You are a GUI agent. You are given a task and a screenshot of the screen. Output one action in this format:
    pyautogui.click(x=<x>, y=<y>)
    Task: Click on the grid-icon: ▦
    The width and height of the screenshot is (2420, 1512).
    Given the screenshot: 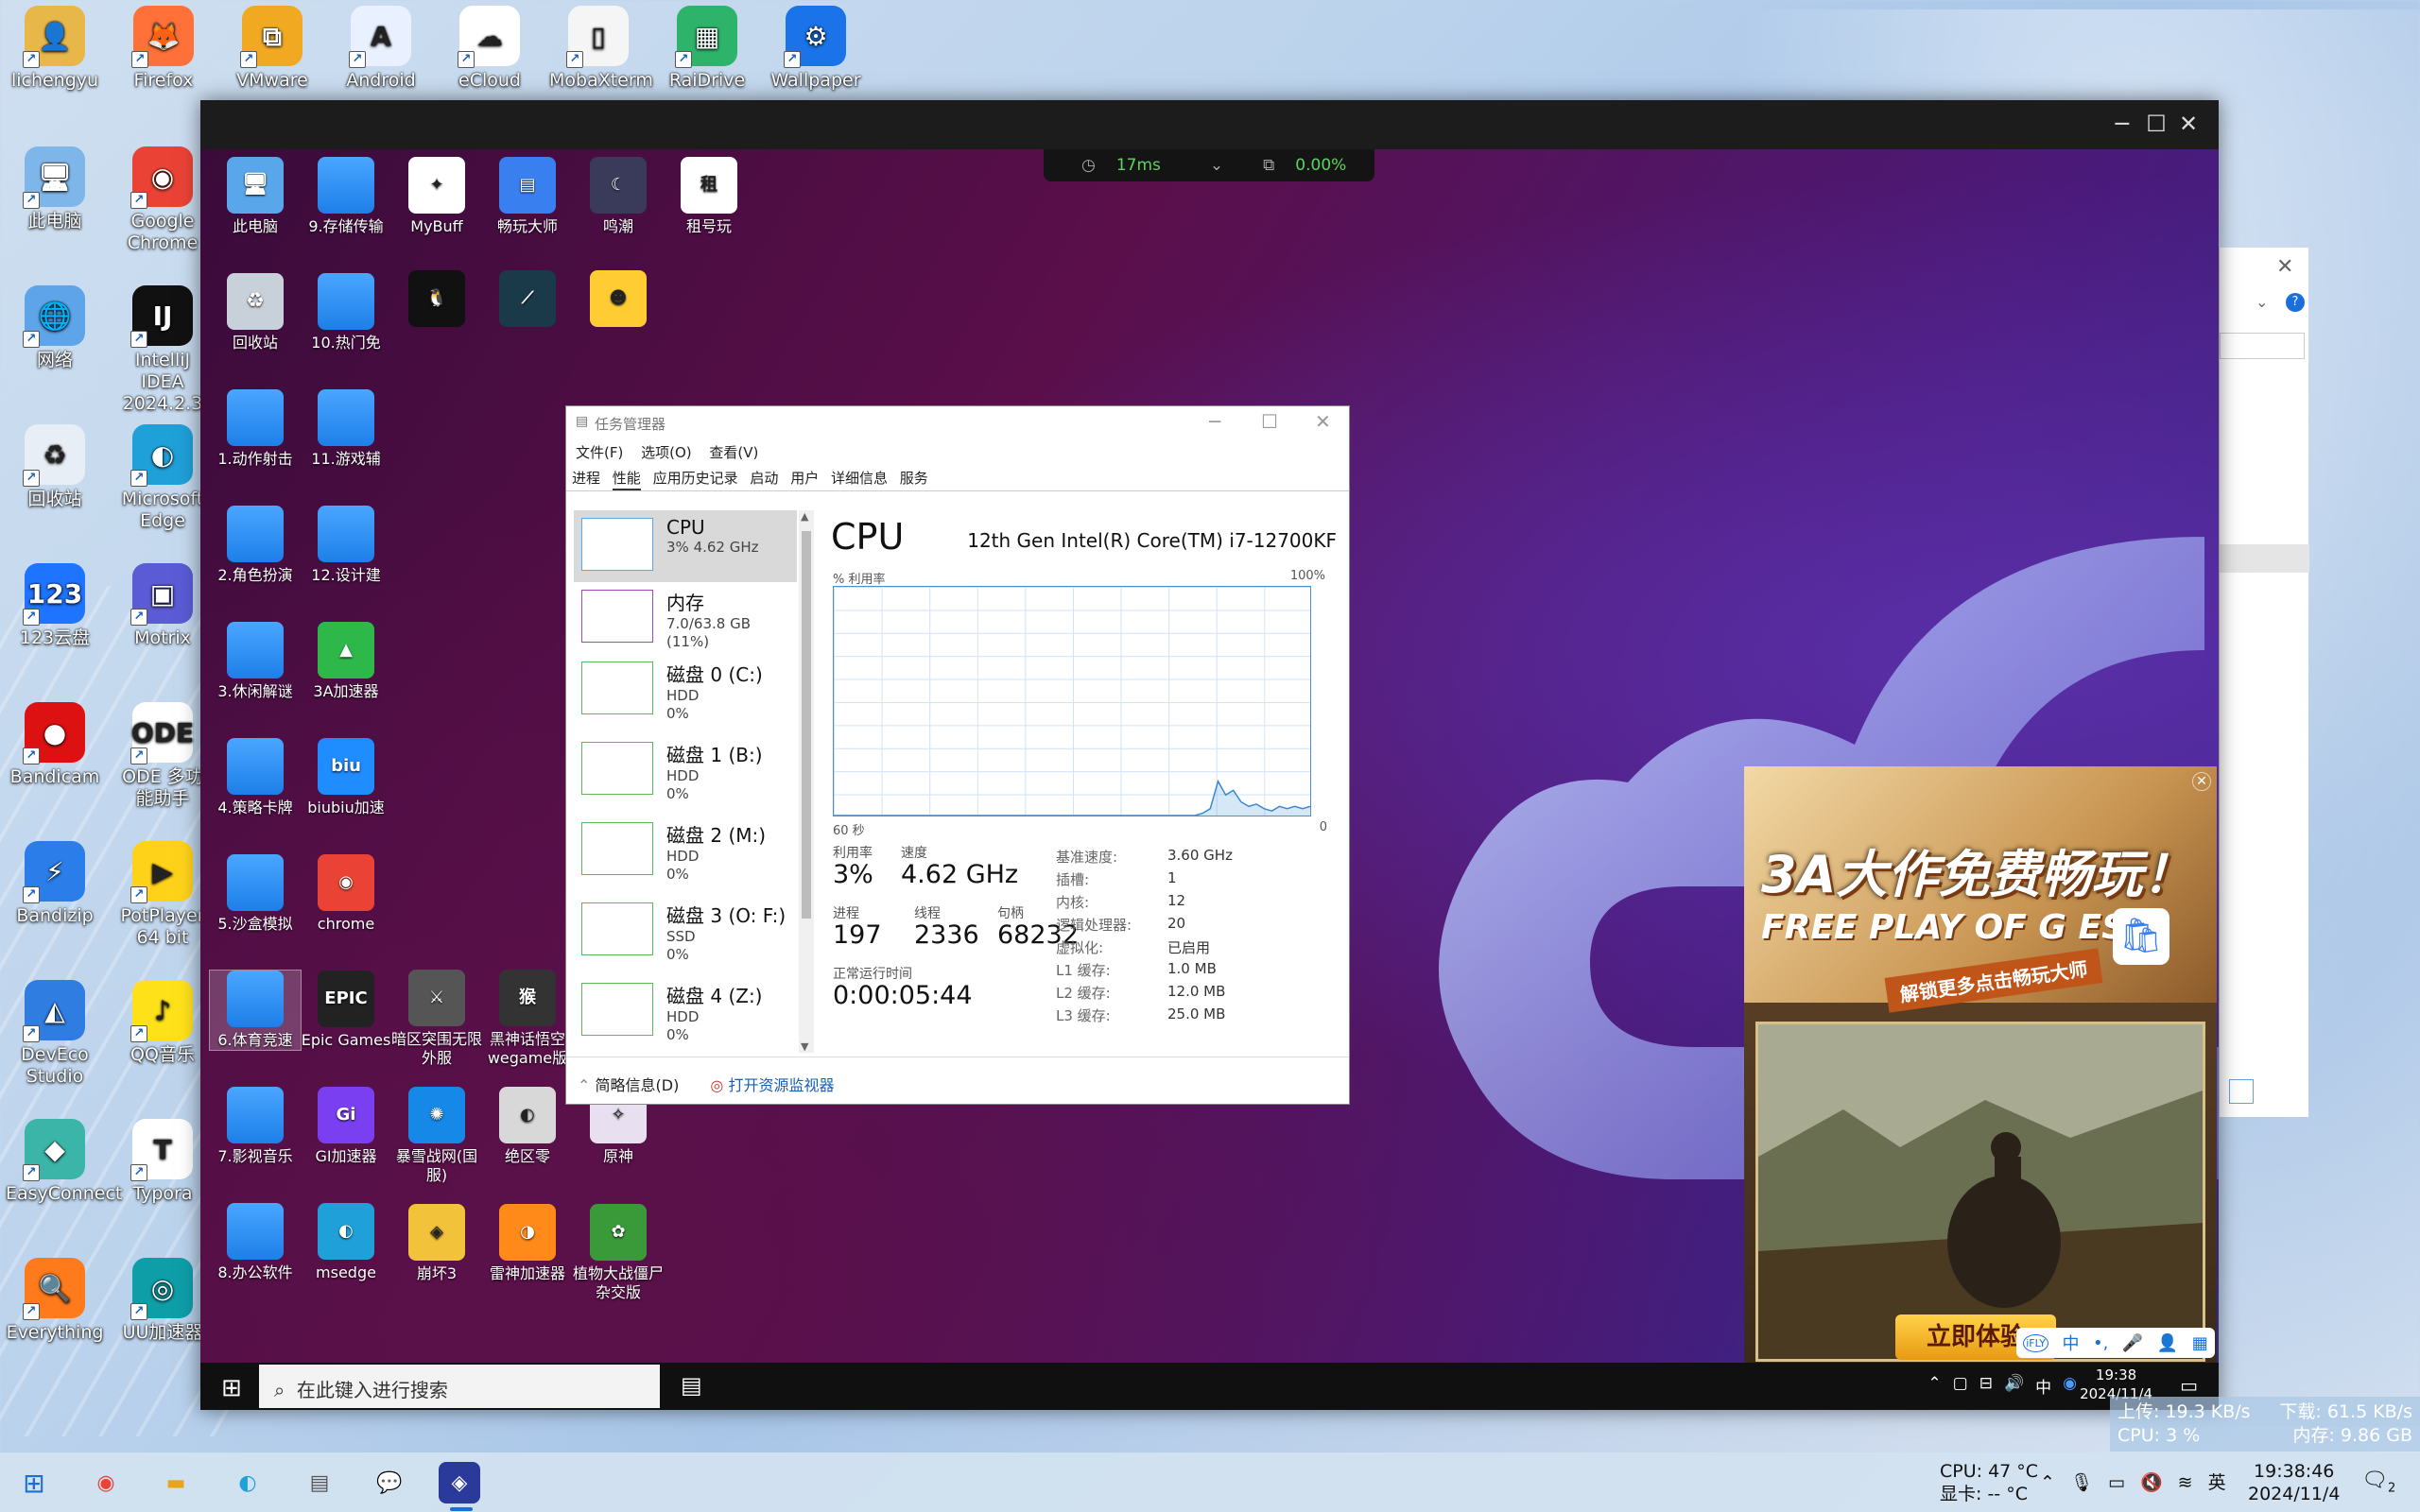 What is the action you would take?
    pyautogui.click(x=2200, y=1343)
    